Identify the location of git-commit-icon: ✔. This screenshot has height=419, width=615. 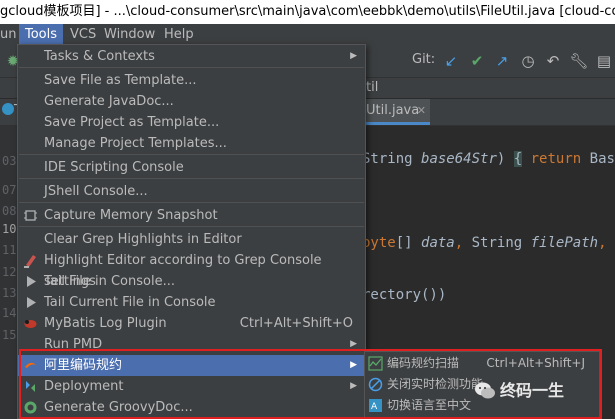
(477, 61).